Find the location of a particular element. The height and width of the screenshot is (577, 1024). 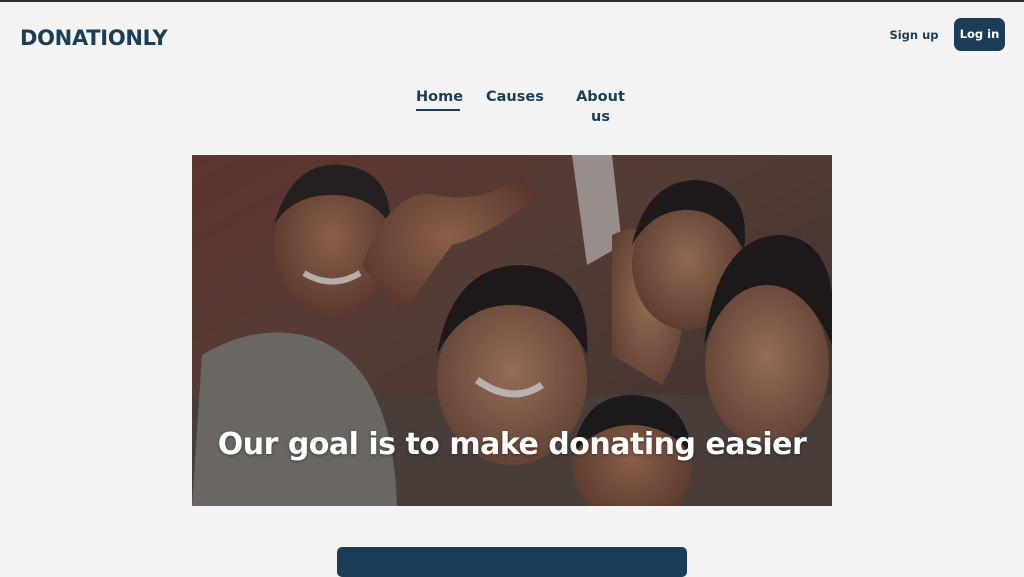

login-button: Log in is located at coordinates (979, 34).